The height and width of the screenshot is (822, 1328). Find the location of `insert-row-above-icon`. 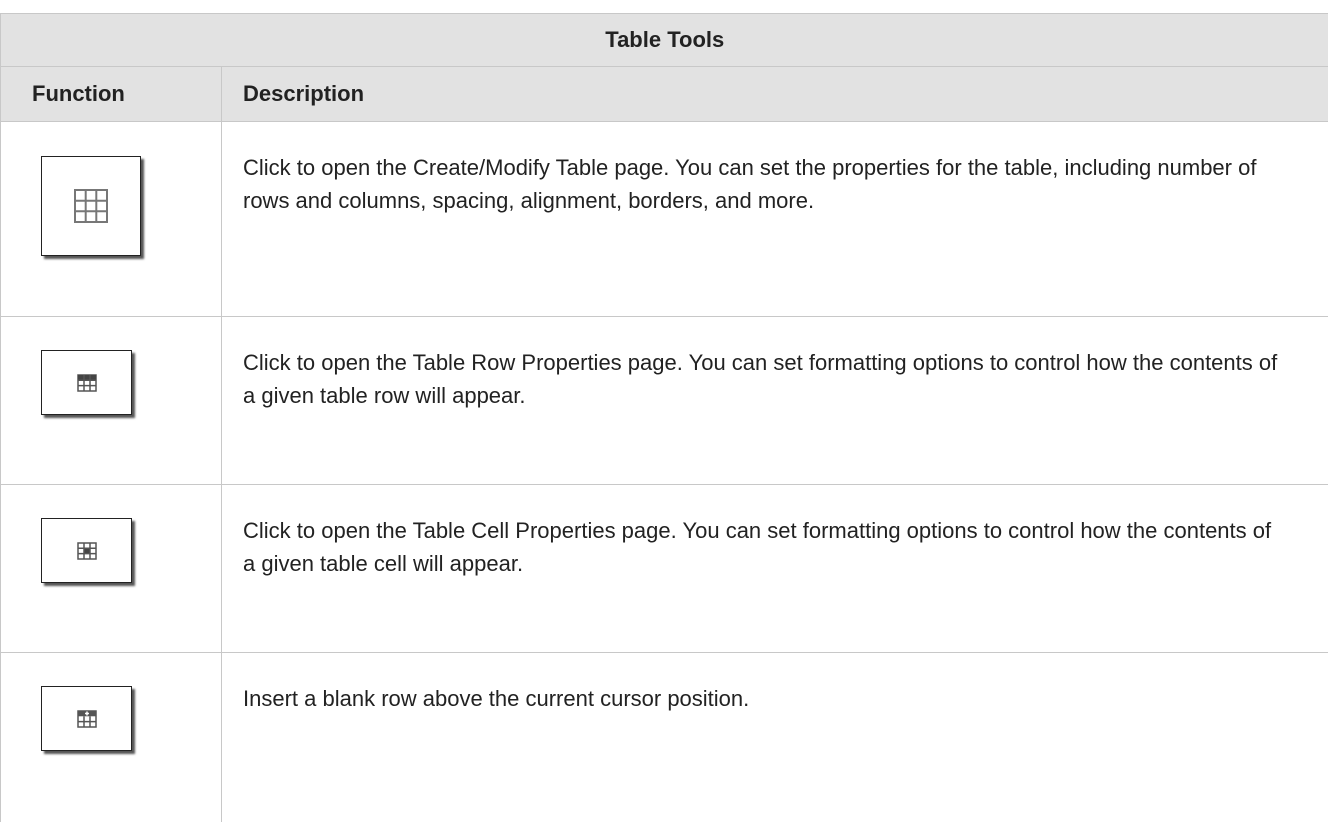

insert-row-above-icon is located at coordinates (86, 718).